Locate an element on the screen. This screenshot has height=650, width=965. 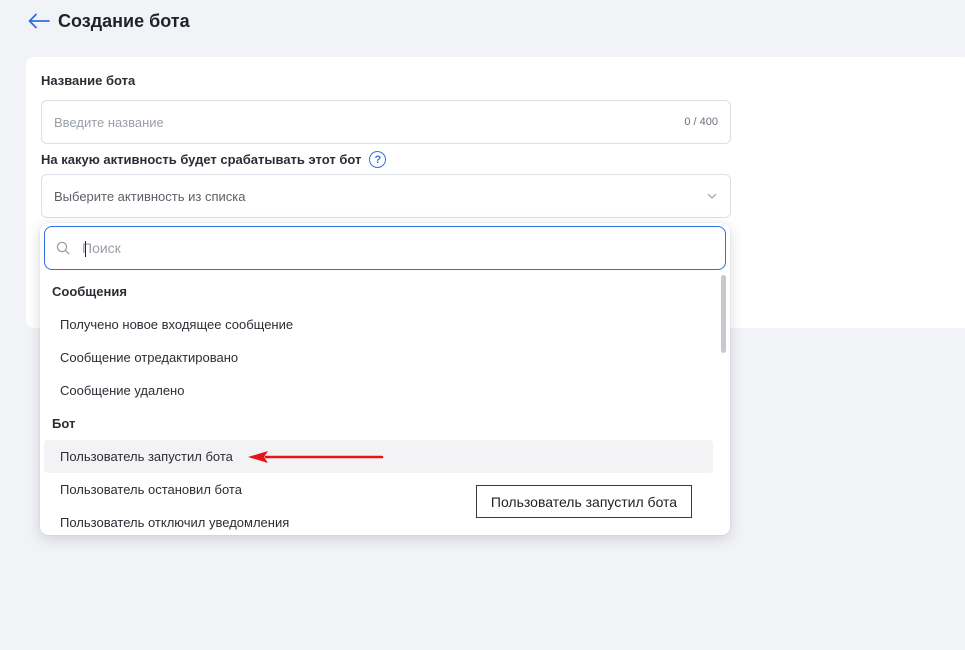
page-title: Создание бота is located at coordinates (124, 20).